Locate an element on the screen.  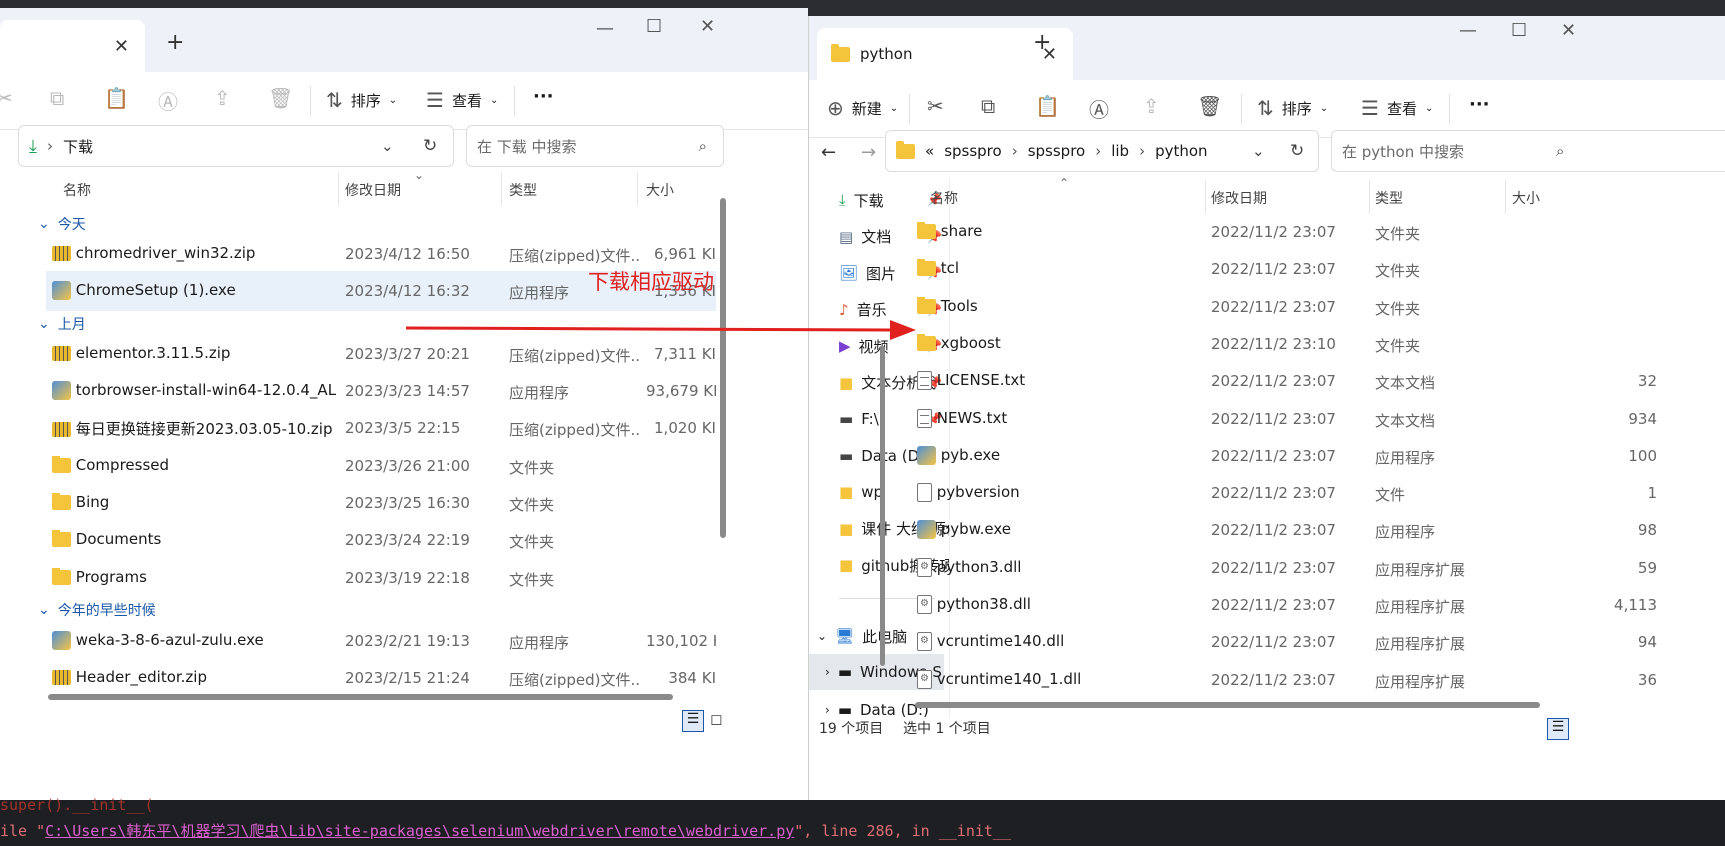
file-row: Documents 2023/3/24 22:19 文件夹 is located at coordinates (381, 540).